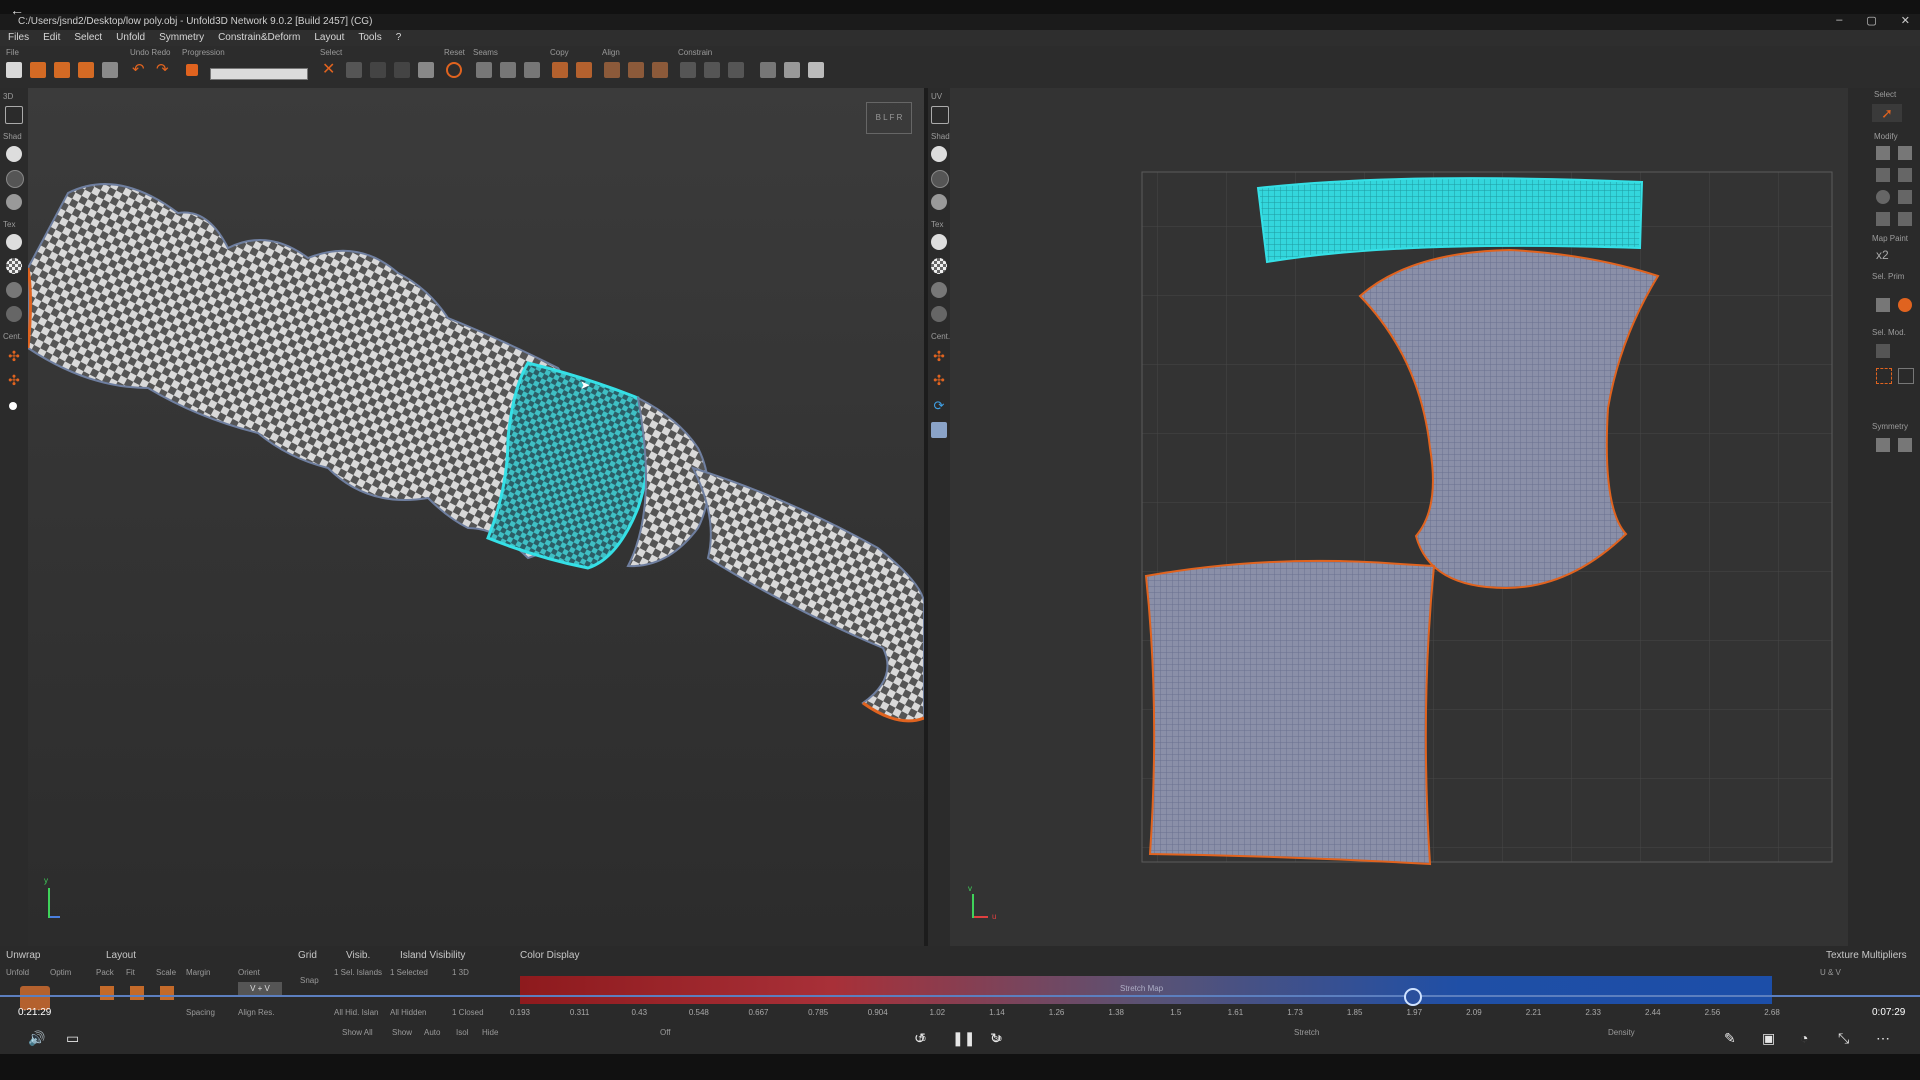 The width and height of the screenshot is (1920, 1080). Describe the element at coordinates (38, 70) in the screenshot. I see `open-file-icon` at that location.